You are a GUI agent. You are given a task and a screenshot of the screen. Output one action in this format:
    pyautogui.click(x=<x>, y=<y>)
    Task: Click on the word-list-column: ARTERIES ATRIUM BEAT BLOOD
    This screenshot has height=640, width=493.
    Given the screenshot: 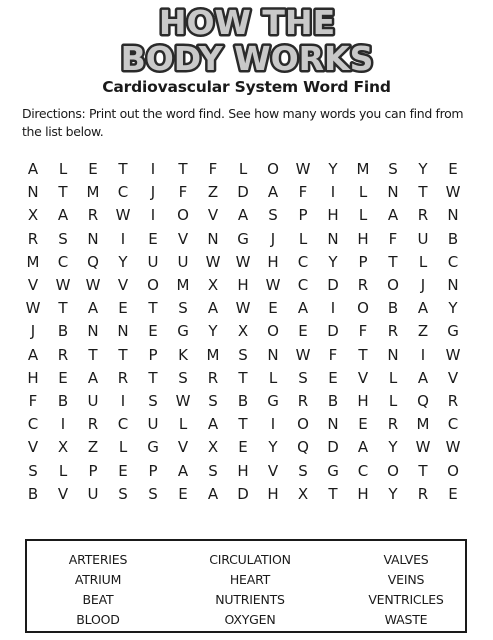 What is the action you would take?
    pyautogui.click(x=98, y=590)
    